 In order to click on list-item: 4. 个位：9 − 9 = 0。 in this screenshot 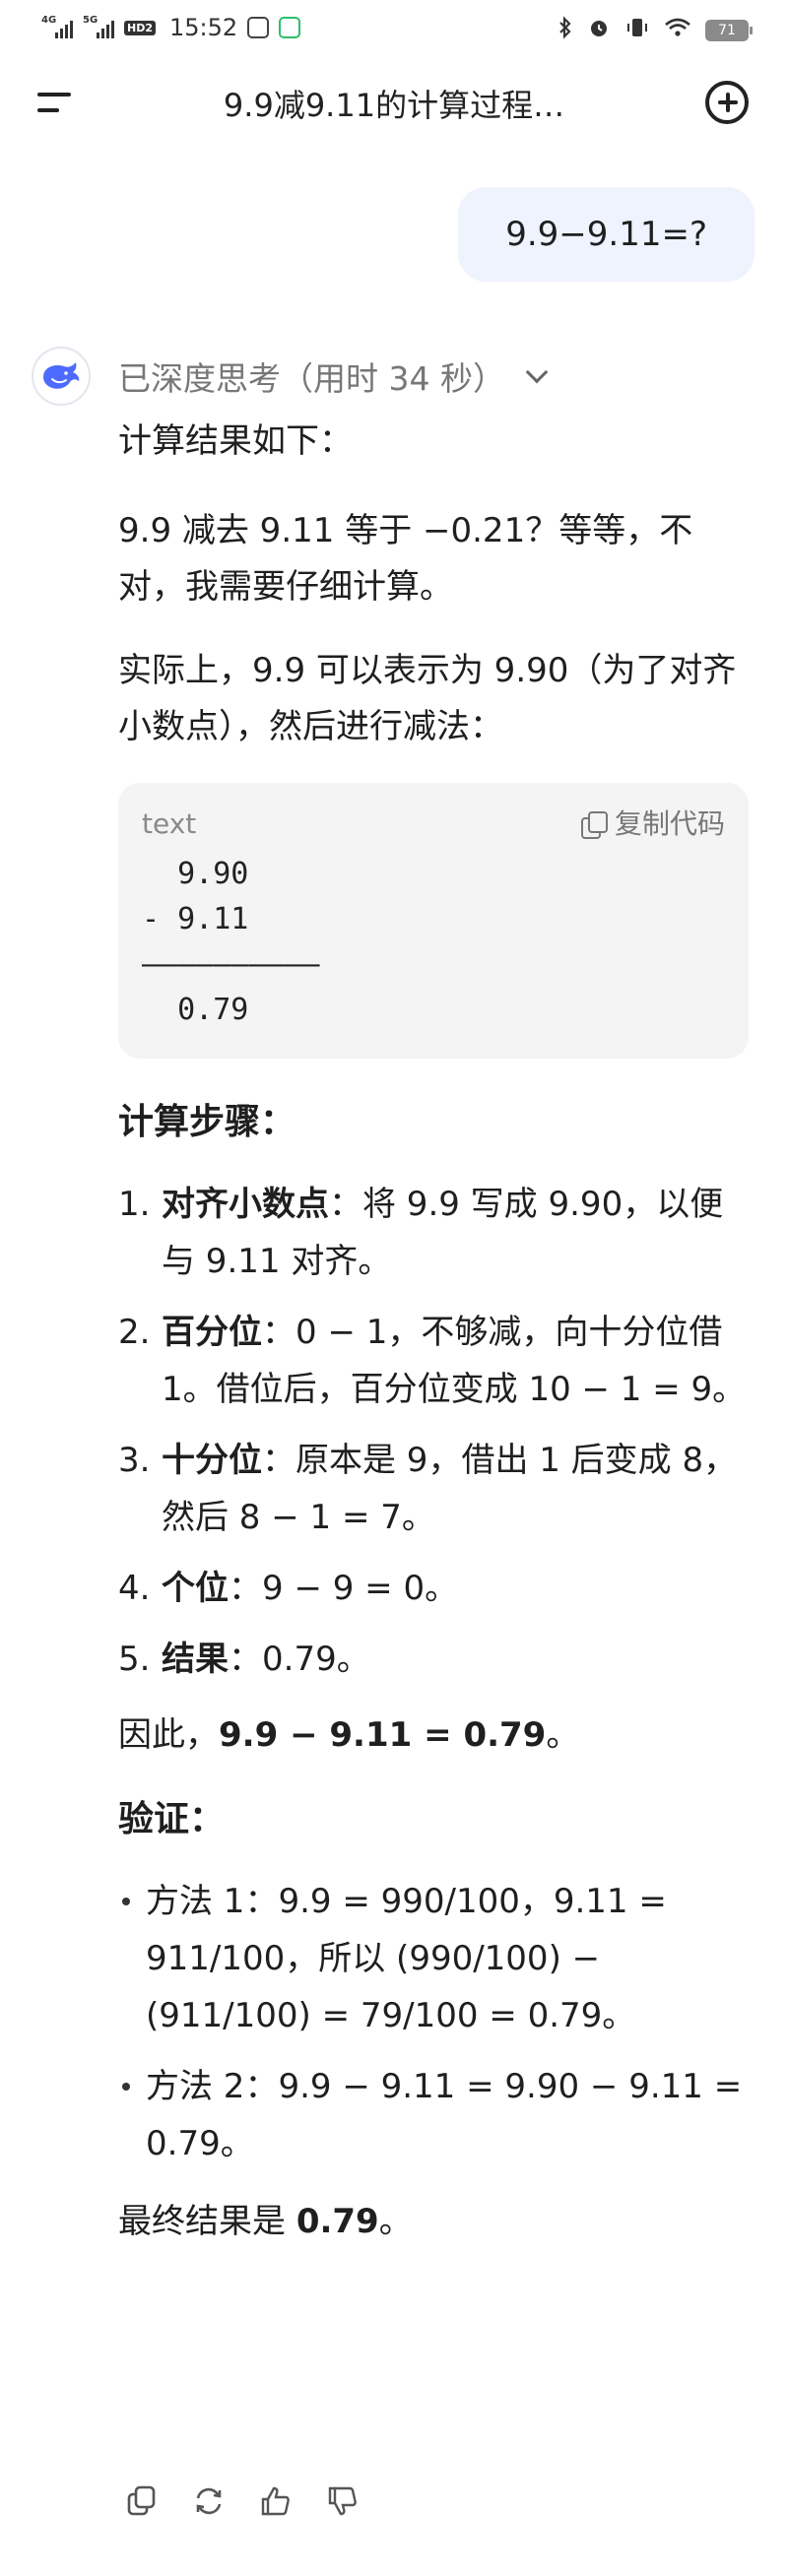, I will do `click(288, 1588)`.